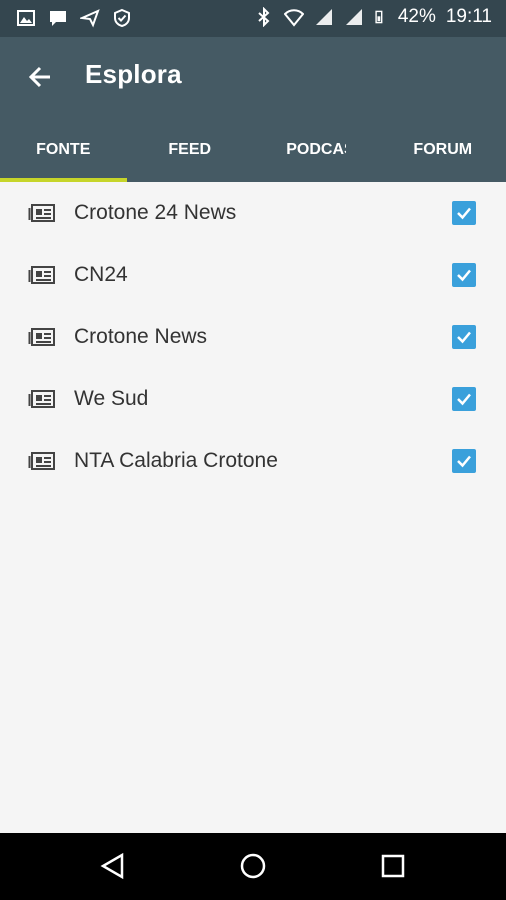 This screenshot has width=506, height=900. I want to click on back-button, so click(40, 77).